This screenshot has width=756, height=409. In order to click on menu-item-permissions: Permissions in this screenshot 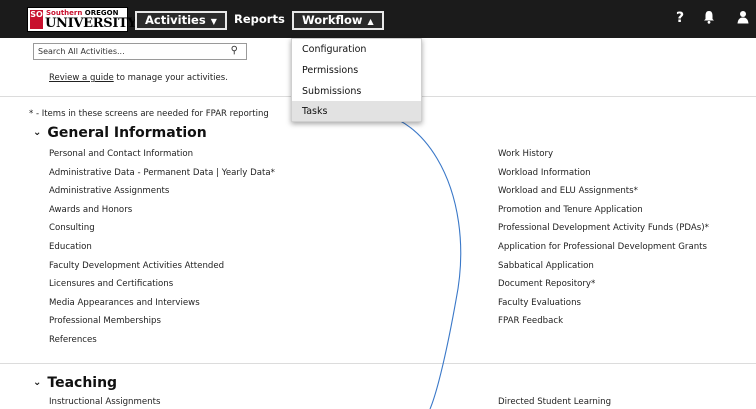, I will do `click(330, 70)`.